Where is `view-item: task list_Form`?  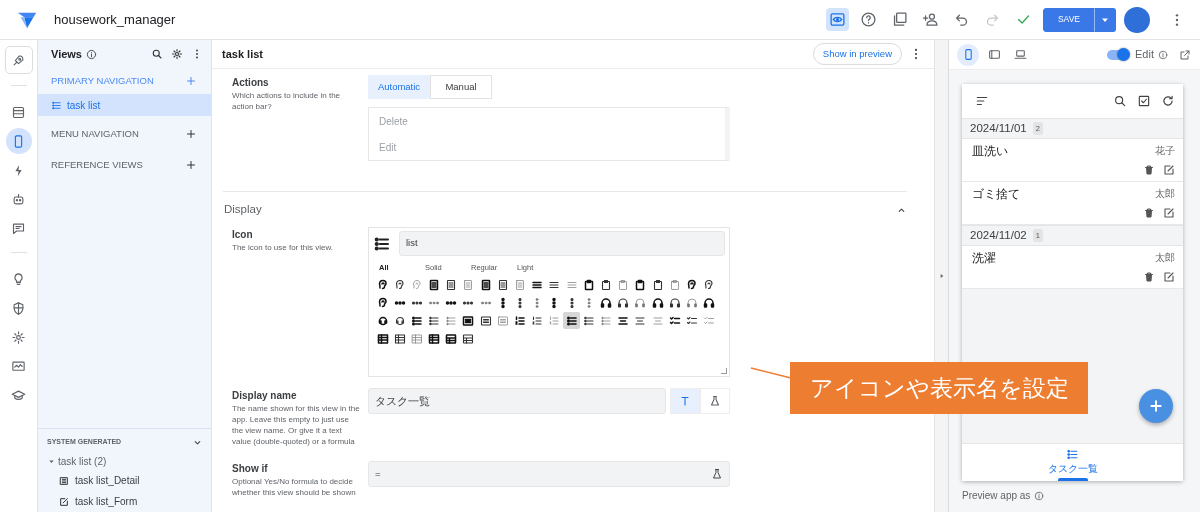
view-item: task list_Form is located at coordinates (125, 501).